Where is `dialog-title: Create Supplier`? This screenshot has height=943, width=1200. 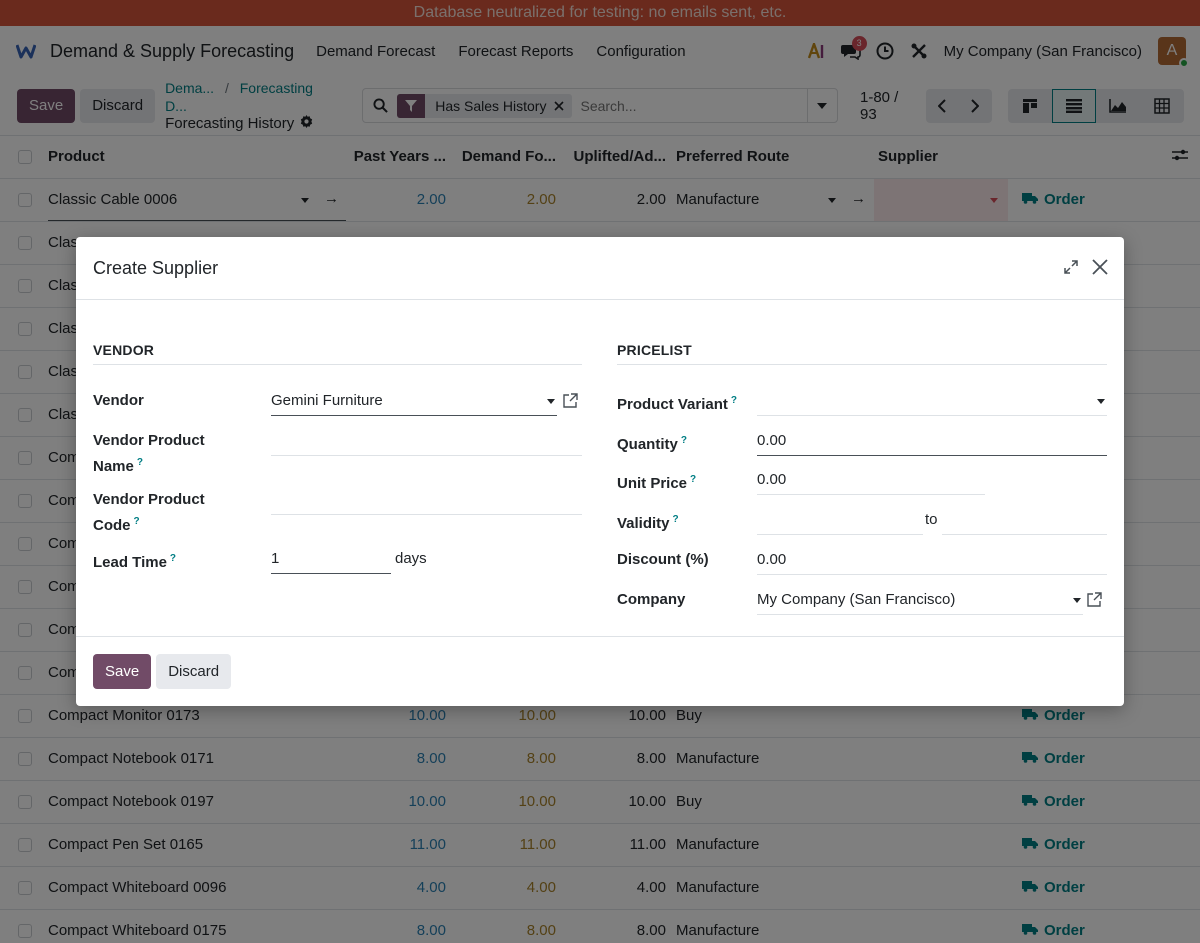 dialog-title: Create Supplier is located at coordinates (156, 267).